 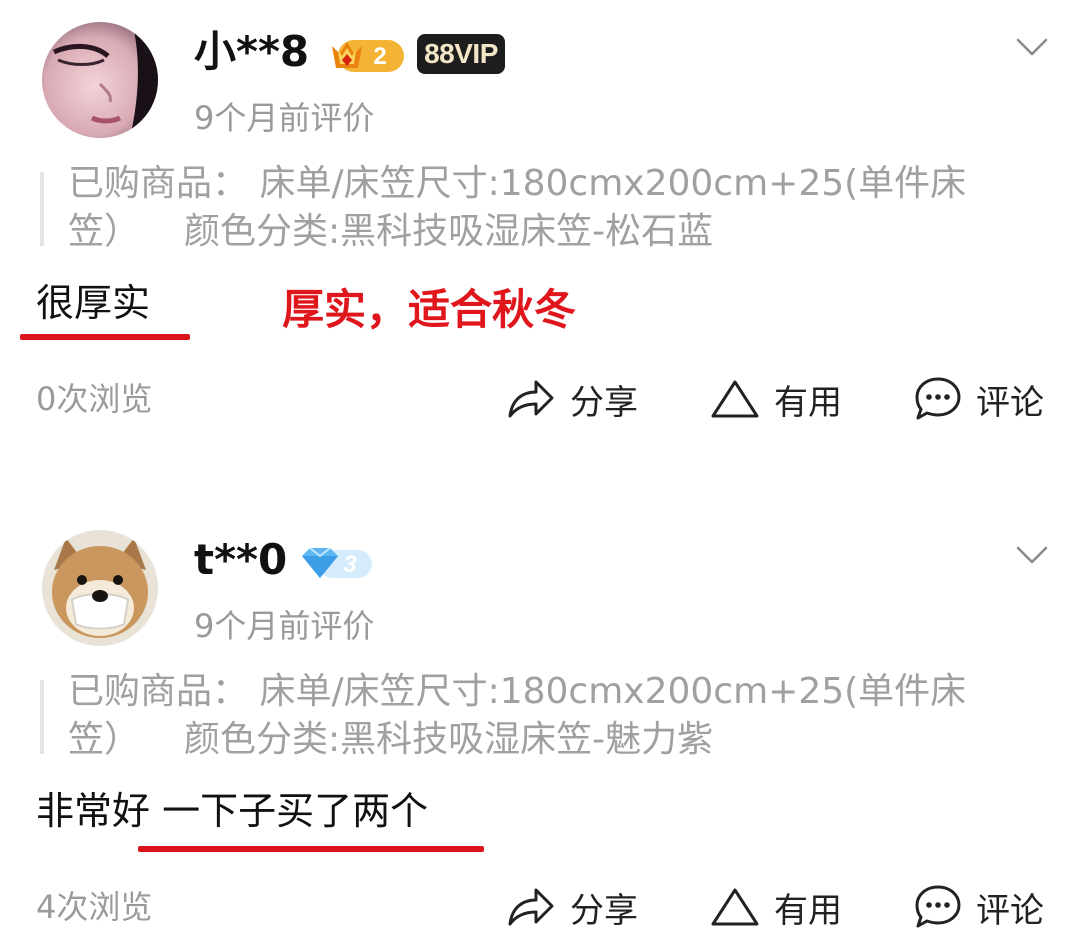 I want to click on level-number: 3, so click(x=350, y=564).